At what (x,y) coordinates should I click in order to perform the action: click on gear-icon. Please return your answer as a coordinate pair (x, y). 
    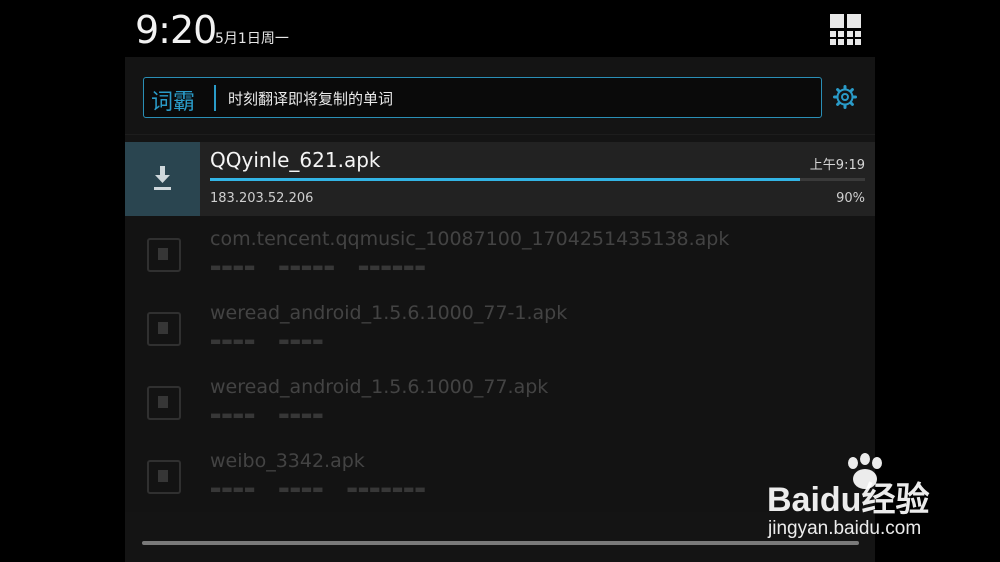
    Looking at the image, I should click on (845, 97).